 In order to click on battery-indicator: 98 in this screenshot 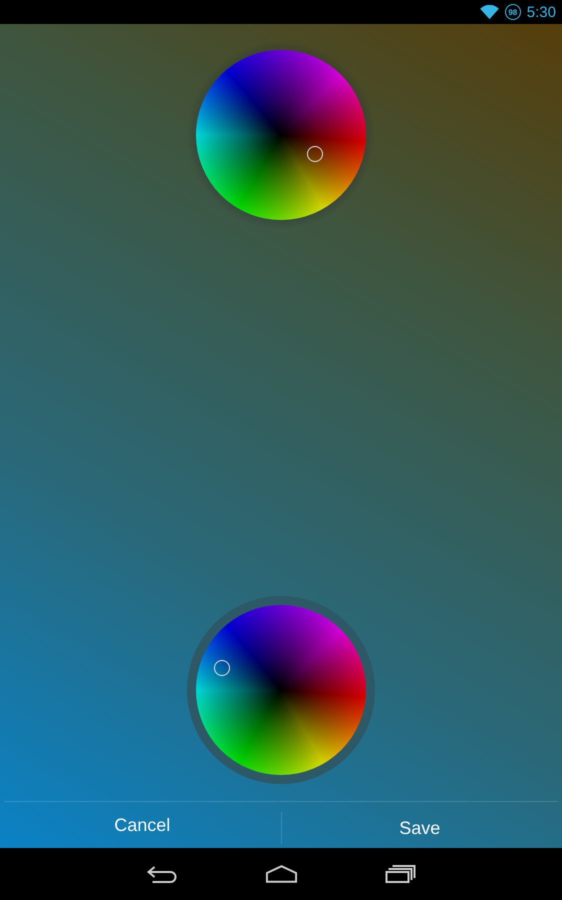, I will do `click(512, 12)`.